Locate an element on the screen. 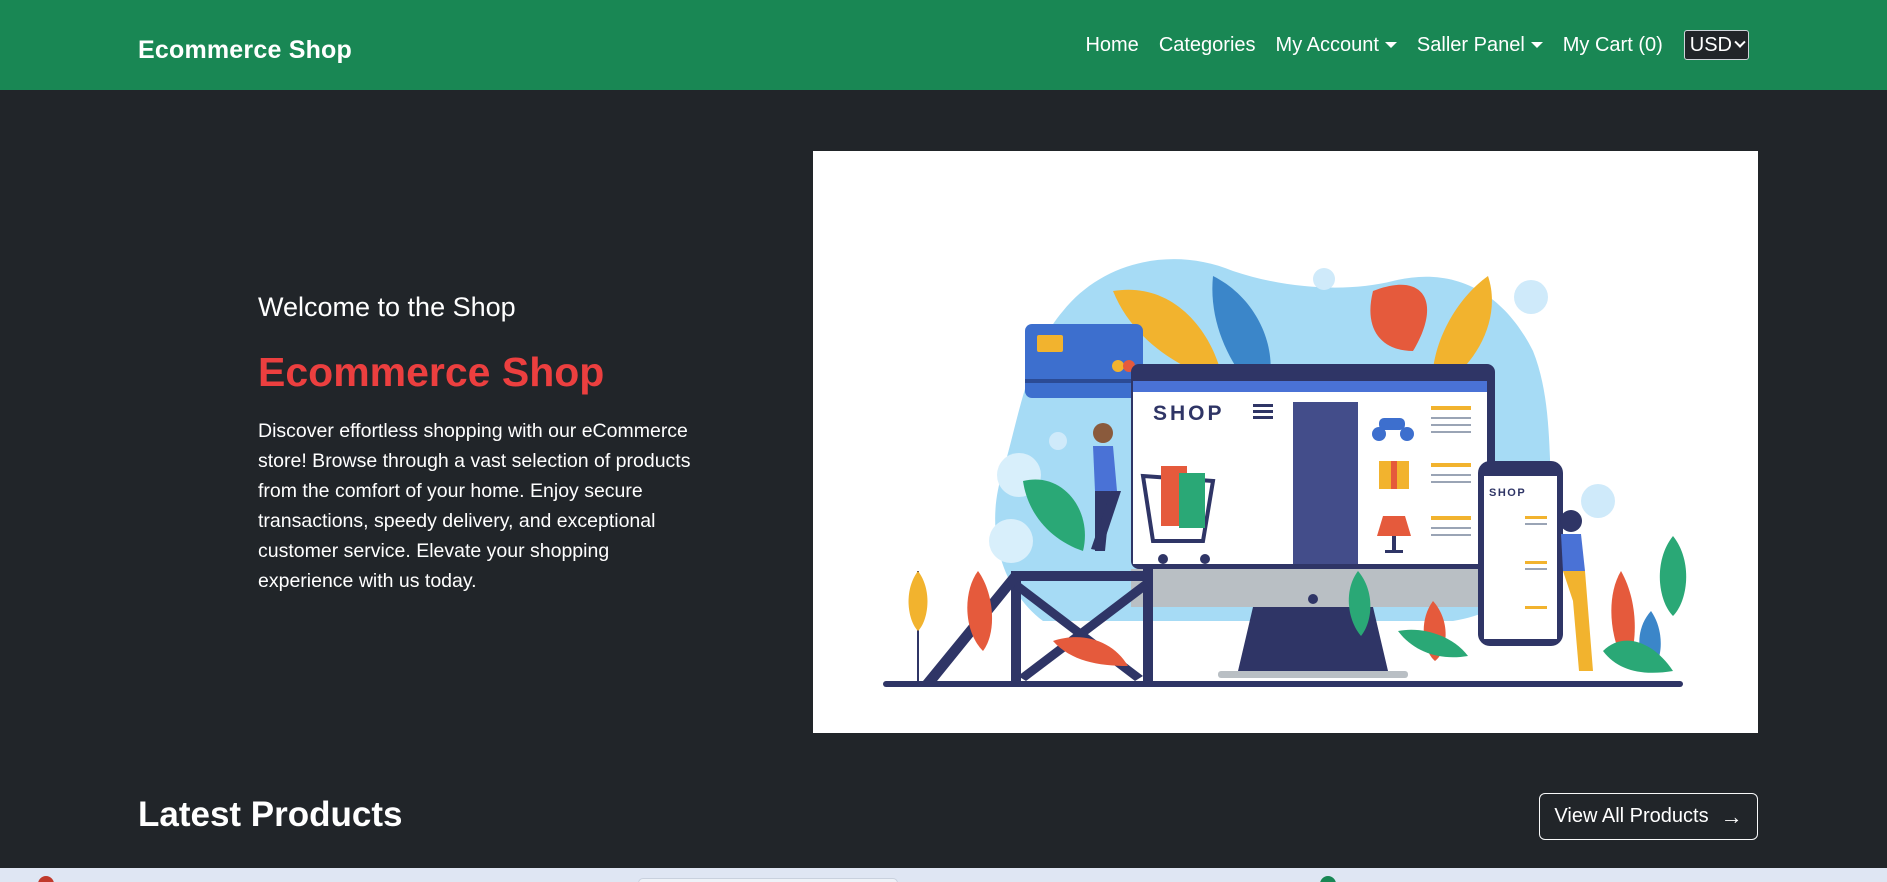 Image resolution: width=1887 pixels, height=882 pixels. nav-my-cart-label: My Cart (0) is located at coordinates (1612, 44).